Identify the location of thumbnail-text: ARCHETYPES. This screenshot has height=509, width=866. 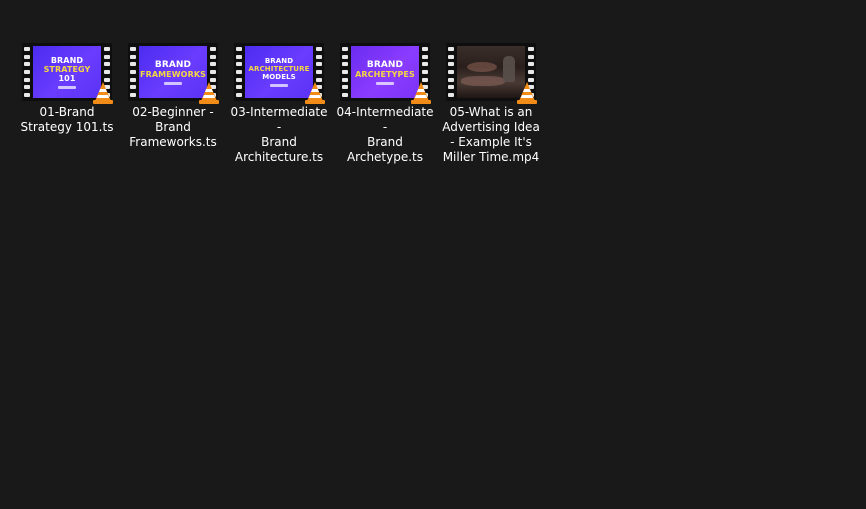
(385, 74).